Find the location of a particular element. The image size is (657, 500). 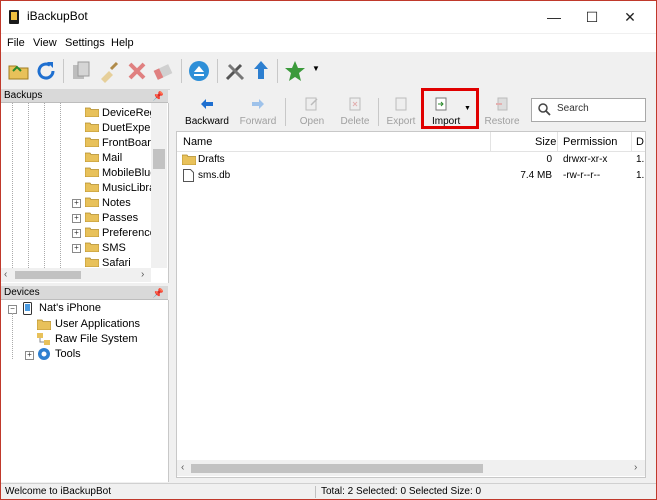

devices-panel-header: Devices 📌 is located at coordinates (84, 293).